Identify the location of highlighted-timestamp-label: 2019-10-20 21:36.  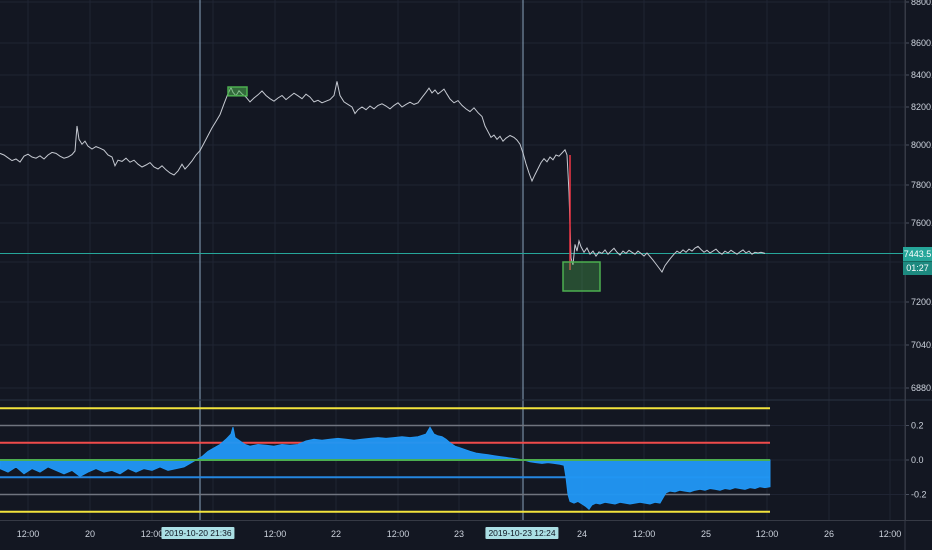
(198, 533).